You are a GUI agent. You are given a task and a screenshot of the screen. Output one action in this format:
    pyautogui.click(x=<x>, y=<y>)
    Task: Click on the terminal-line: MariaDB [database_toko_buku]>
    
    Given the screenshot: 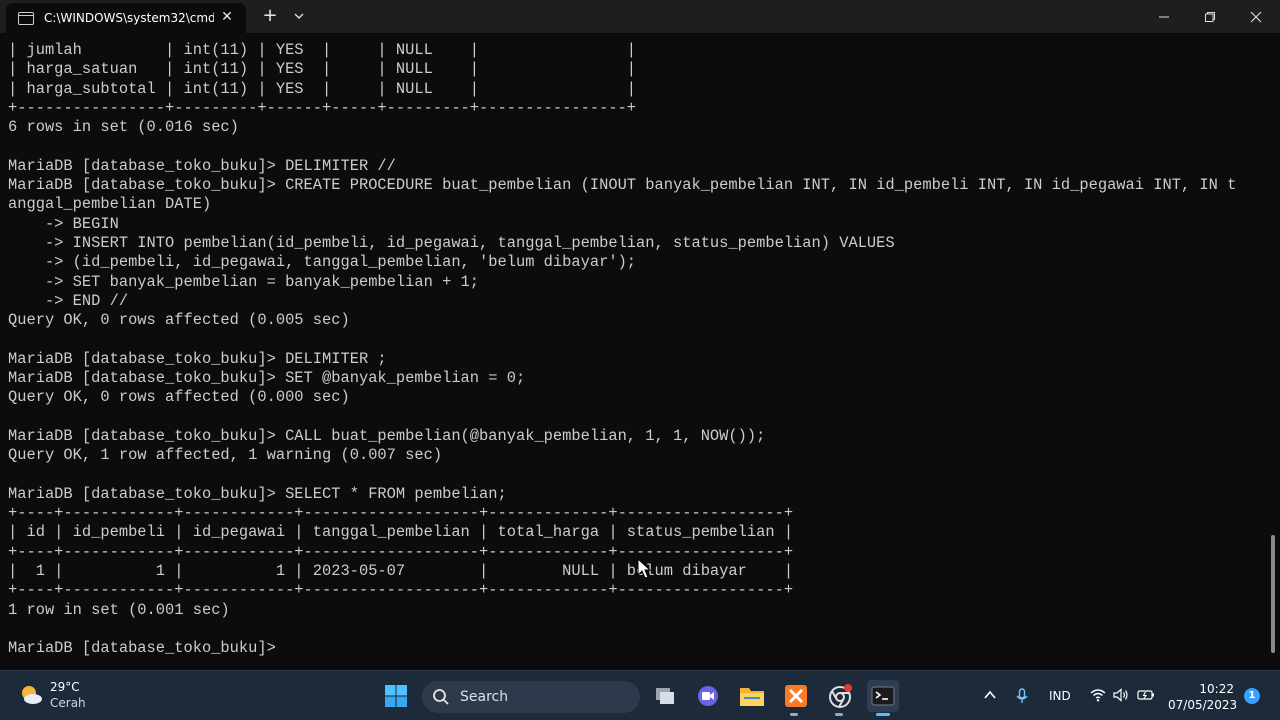 What is the action you would take?
    pyautogui.click(x=142, y=648)
    